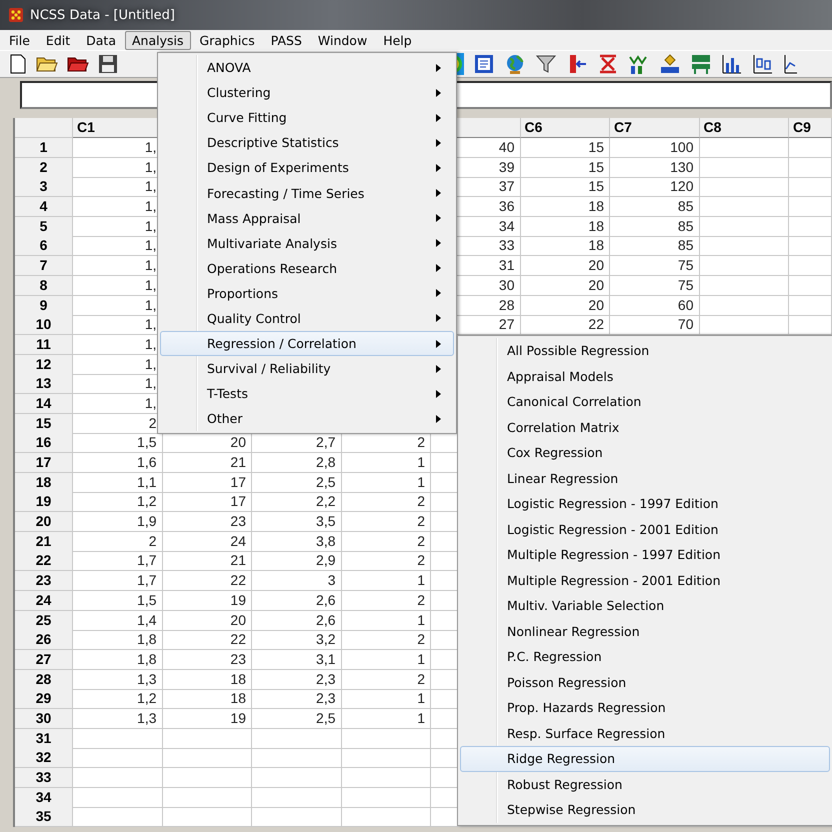  What do you see at coordinates (102, 15) in the screenshot?
I see `window-title: NCSS Data - [Untitled]` at bounding box center [102, 15].